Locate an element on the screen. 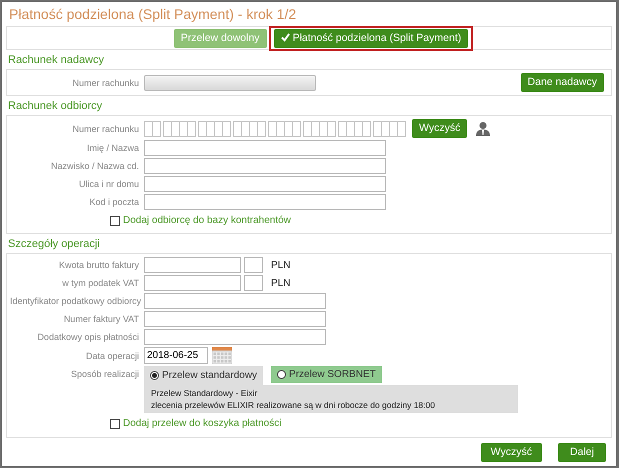 The image size is (619, 468). field-label: w tym podatek VAT is located at coordinates (100, 283).